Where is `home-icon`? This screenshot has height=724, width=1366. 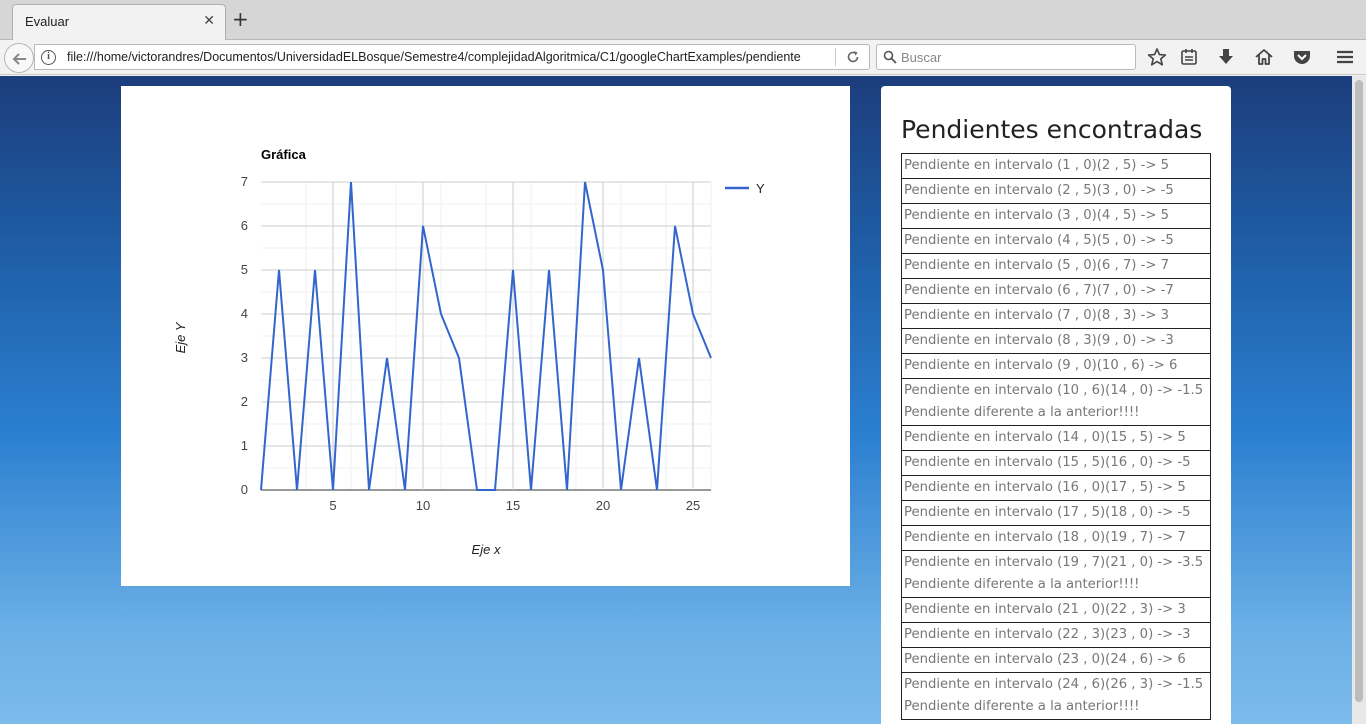
home-icon is located at coordinates (1264, 57).